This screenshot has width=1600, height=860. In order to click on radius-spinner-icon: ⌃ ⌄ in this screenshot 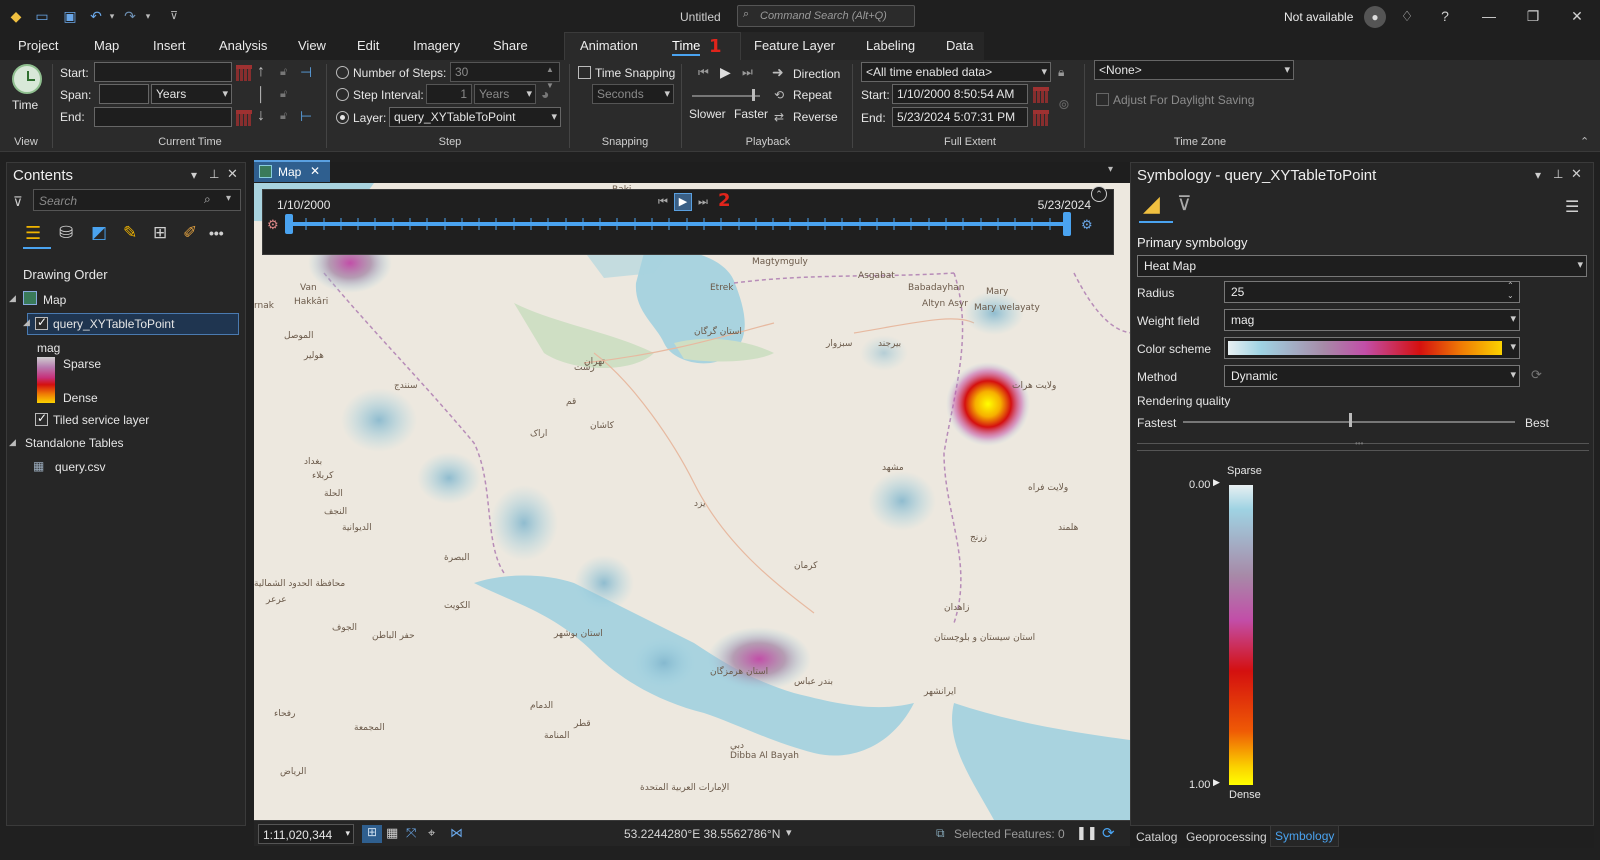, I will do `click(1510, 291)`.